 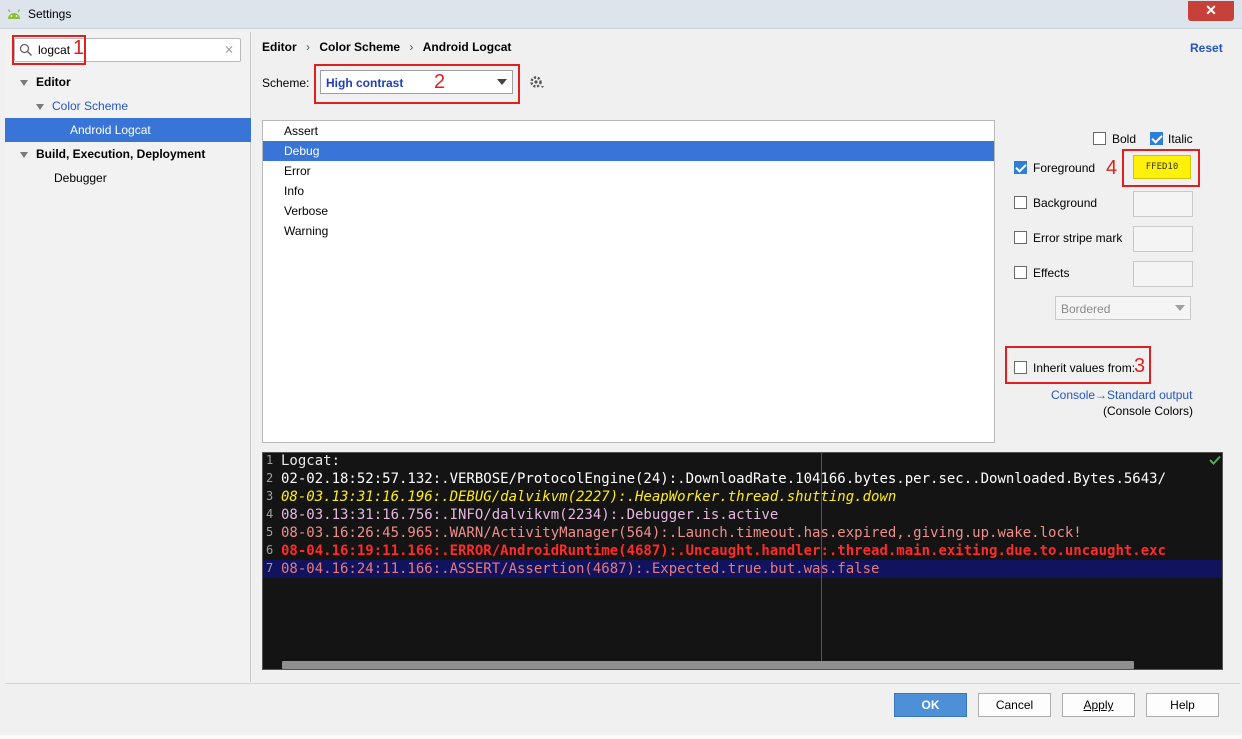 I want to click on tree-item-debugger: Debugger, so click(x=80, y=178).